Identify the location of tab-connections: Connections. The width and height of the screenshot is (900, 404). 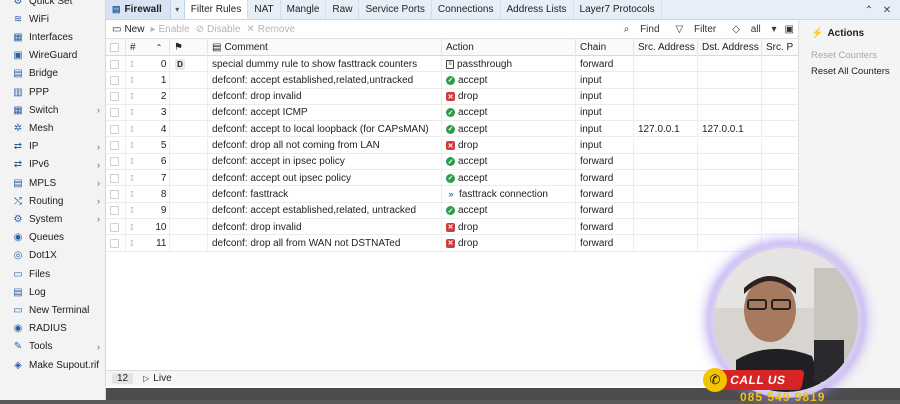
(466, 9).